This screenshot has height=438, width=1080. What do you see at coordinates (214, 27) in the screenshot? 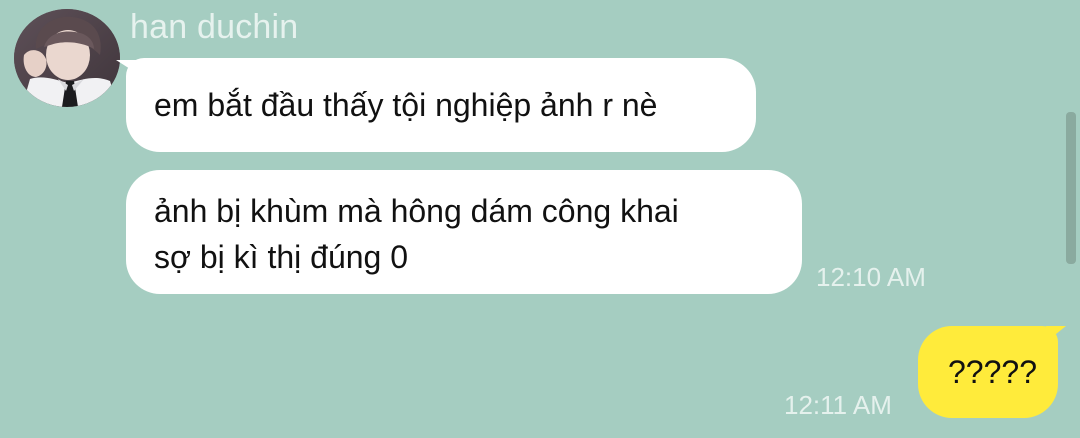
I see `contact-name: han duchin` at bounding box center [214, 27].